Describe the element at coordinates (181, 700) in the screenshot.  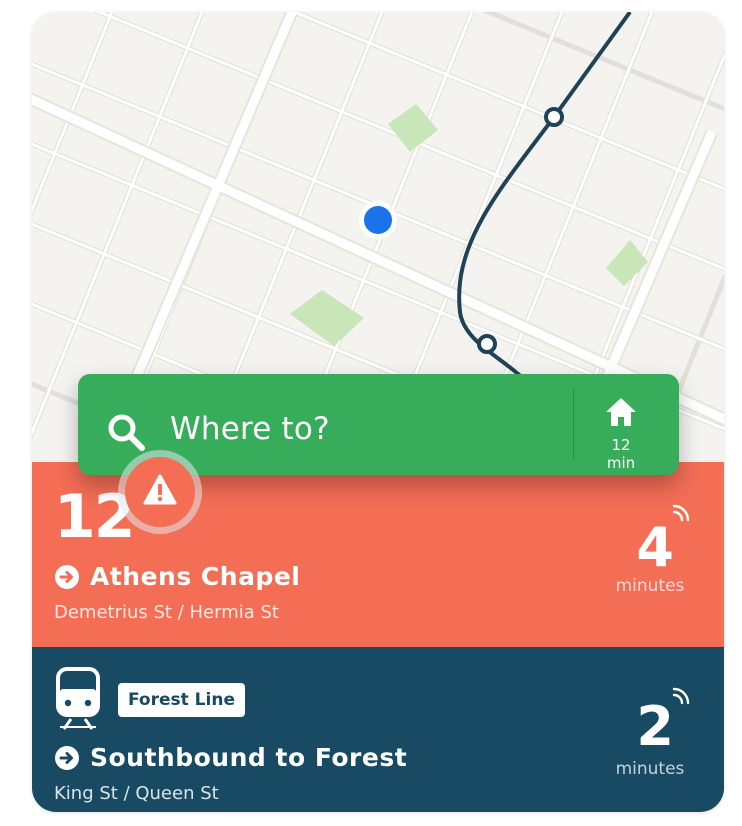
I see `line-badge: Forest Line` at that location.